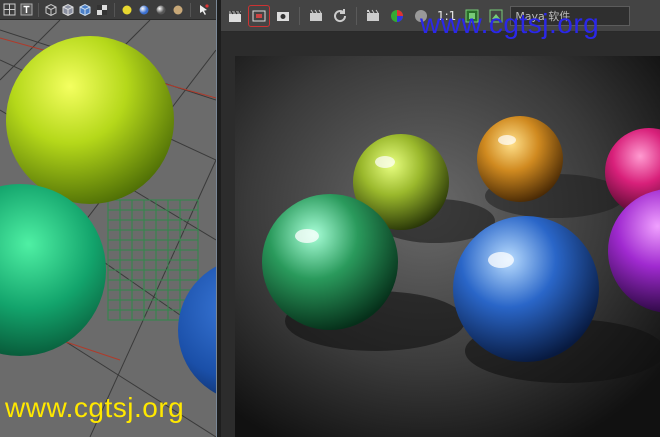 This screenshot has height=437, width=660. Describe the element at coordinates (340, 16) in the screenshot. I see `refresh-icon` at that location.